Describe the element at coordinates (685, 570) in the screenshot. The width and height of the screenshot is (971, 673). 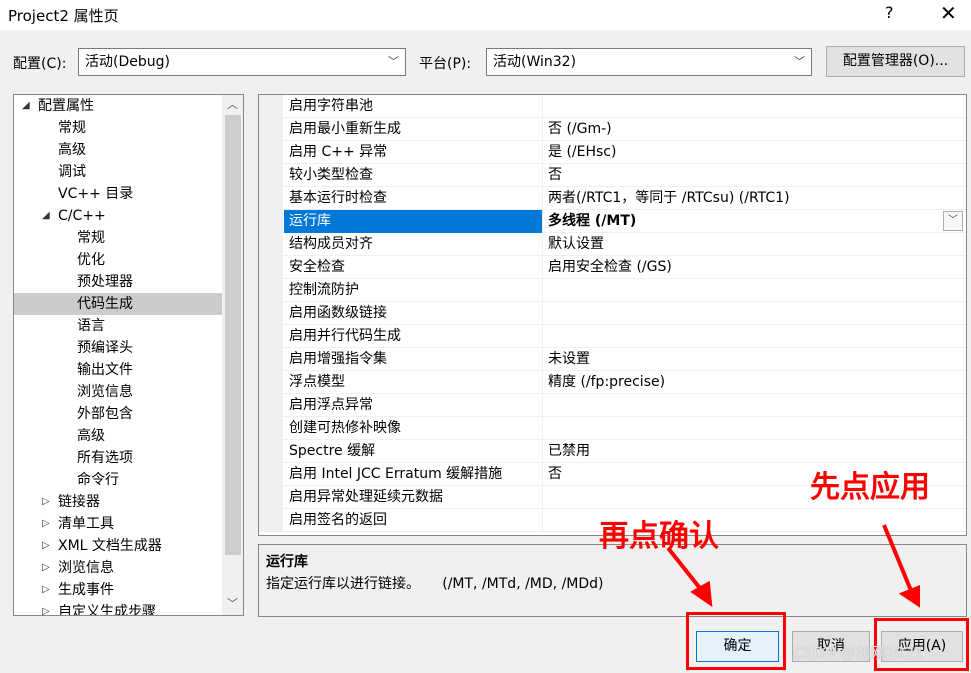
I see `arrow-to-ok` at that location.